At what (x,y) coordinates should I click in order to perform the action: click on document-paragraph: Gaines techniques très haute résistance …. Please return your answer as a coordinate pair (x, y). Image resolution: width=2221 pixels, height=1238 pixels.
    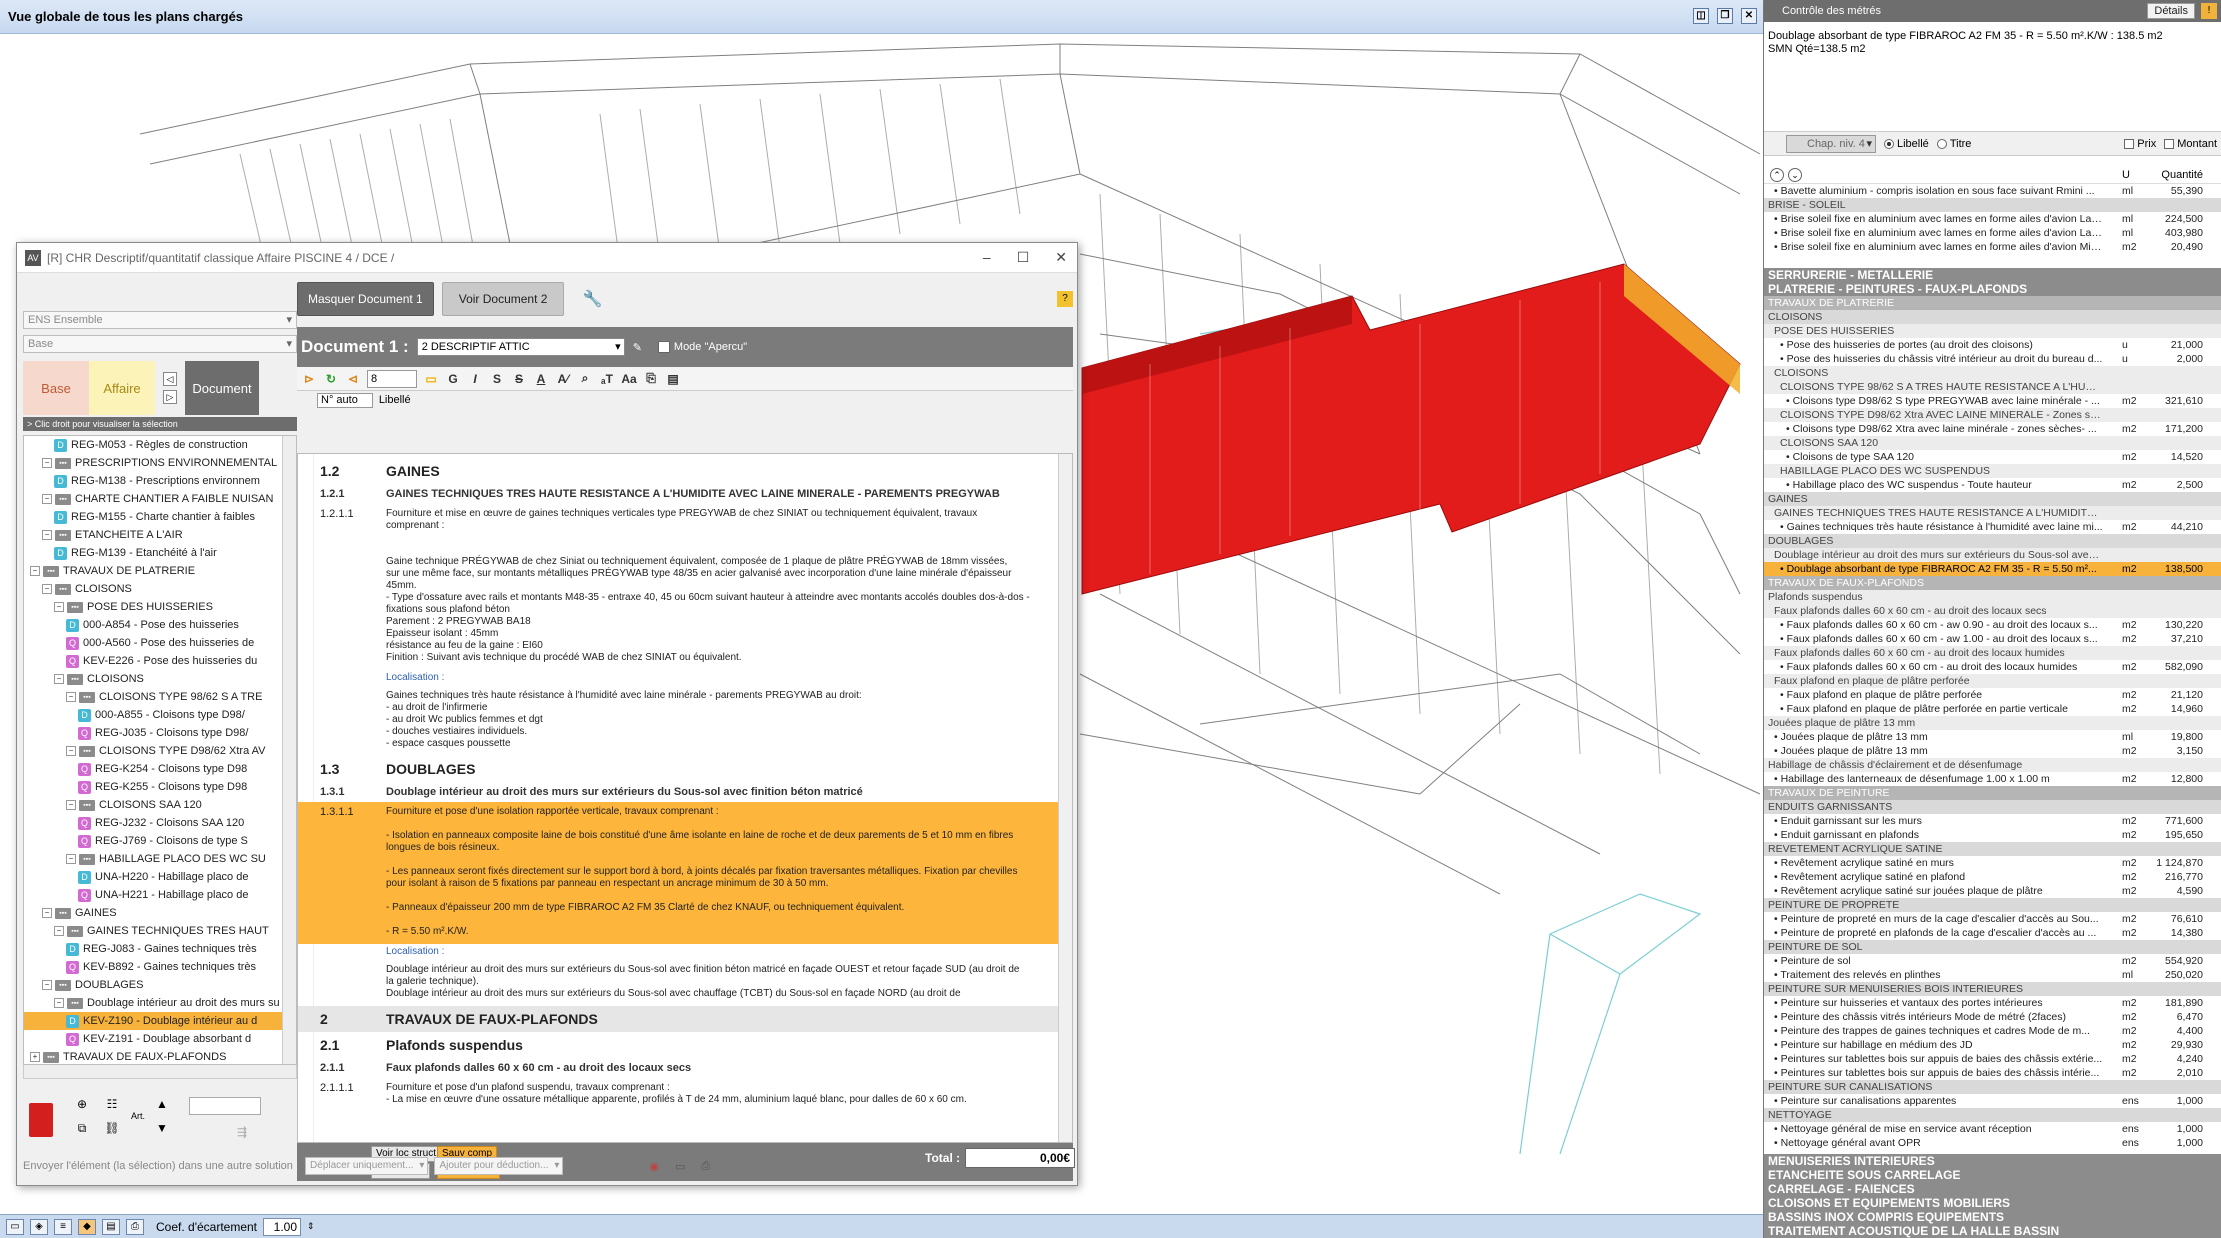
    Looking at the image, I should click on (685, 721).